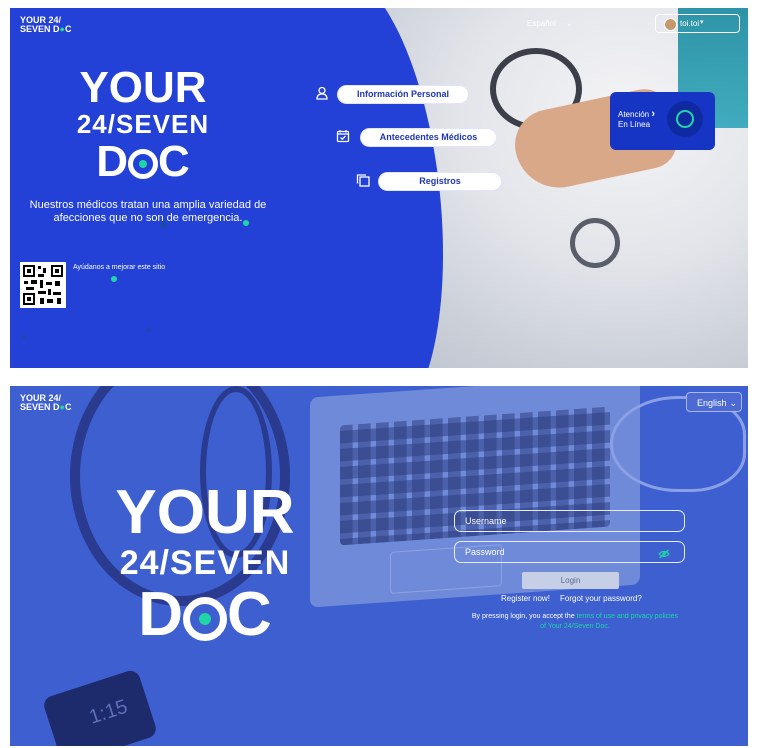  I want to click on chevron-right-icon: ›, so click(653, 114).